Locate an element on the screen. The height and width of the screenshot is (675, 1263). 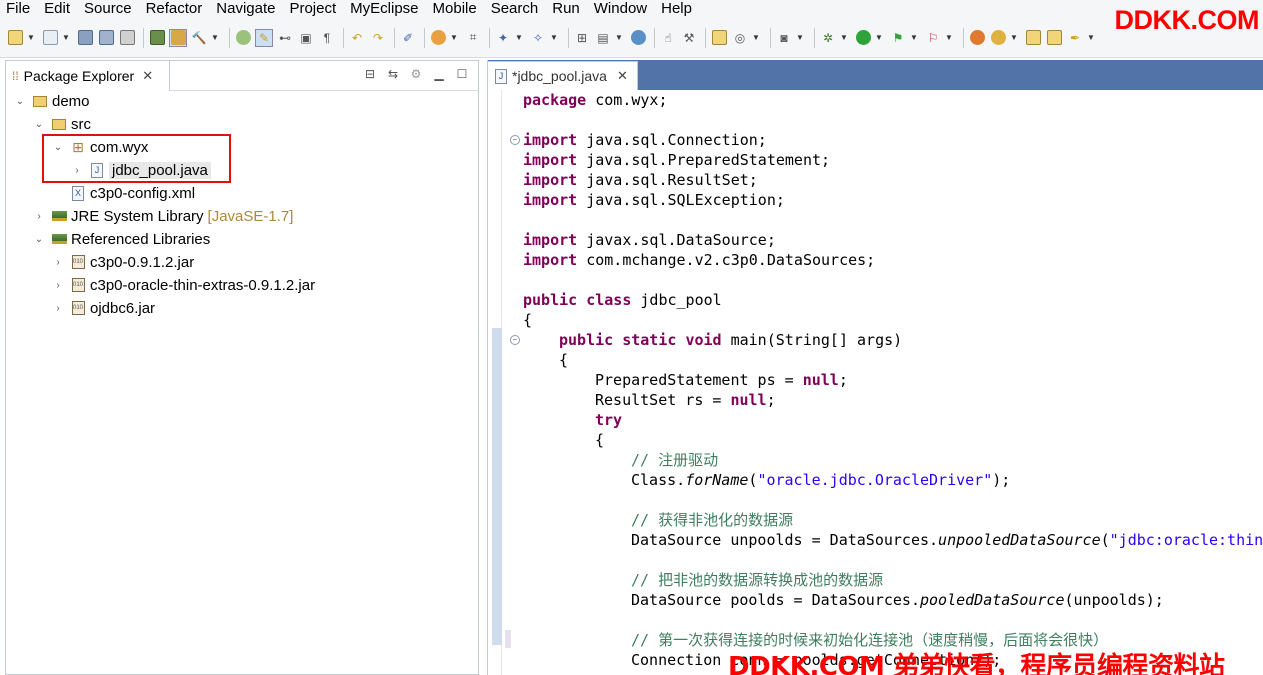
menu-navigate: Navigate is located at coordinates (245, 8).